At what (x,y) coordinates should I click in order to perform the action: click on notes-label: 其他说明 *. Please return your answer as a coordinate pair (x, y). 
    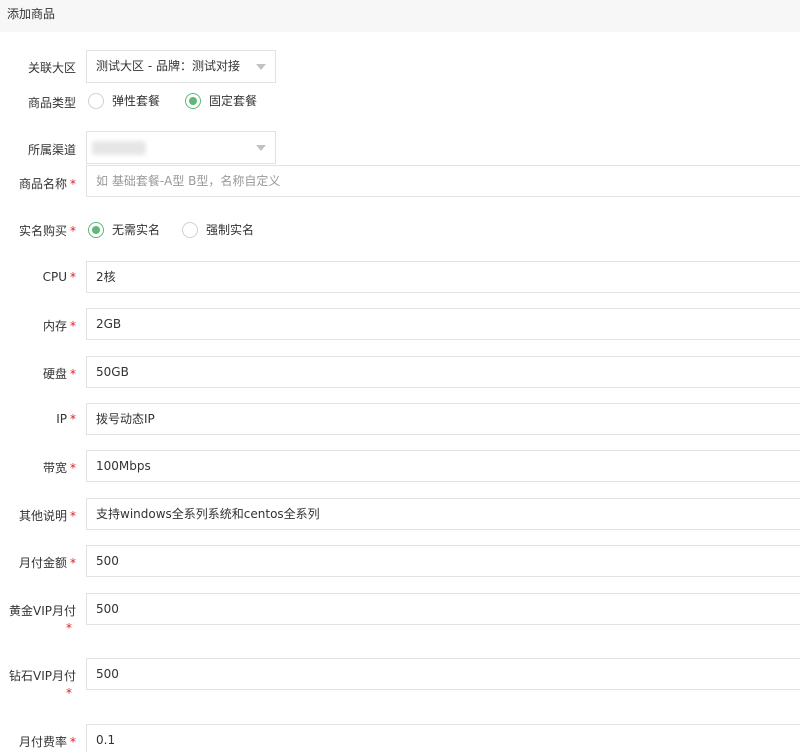
    Looking at the image, I should click on (47, 516).